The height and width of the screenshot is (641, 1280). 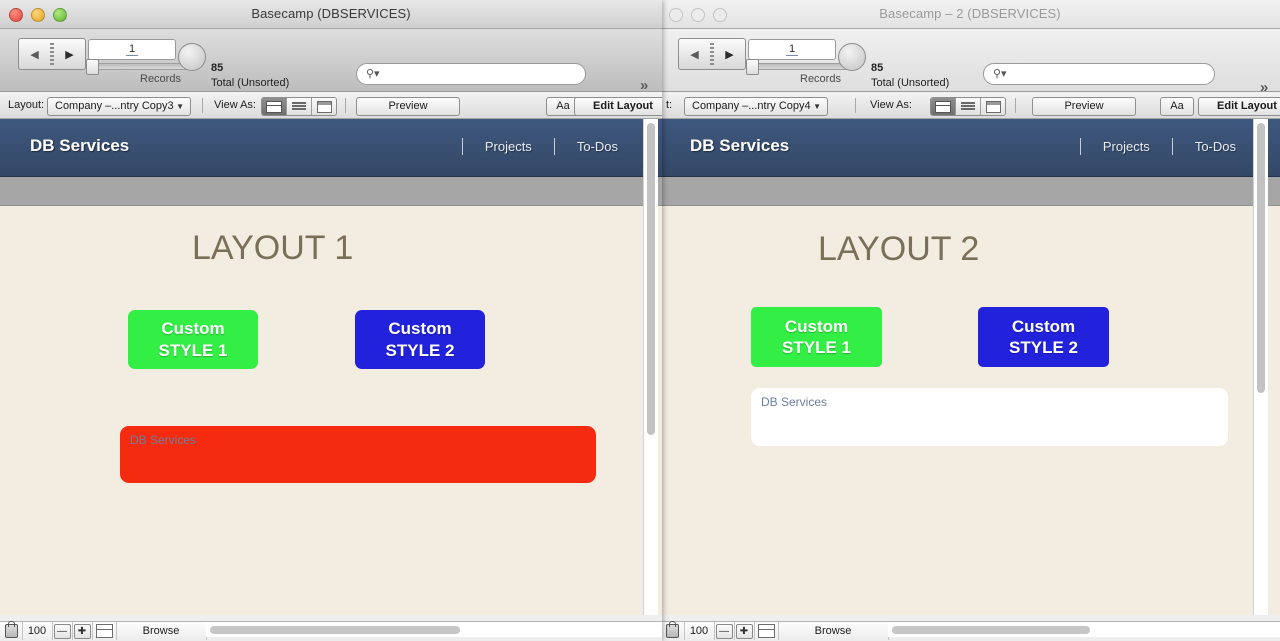 What do you see at coordinates (408, 106) in the screenshot?
I see `window-1-preview-button: Preview` at bounding box center [408, 106].